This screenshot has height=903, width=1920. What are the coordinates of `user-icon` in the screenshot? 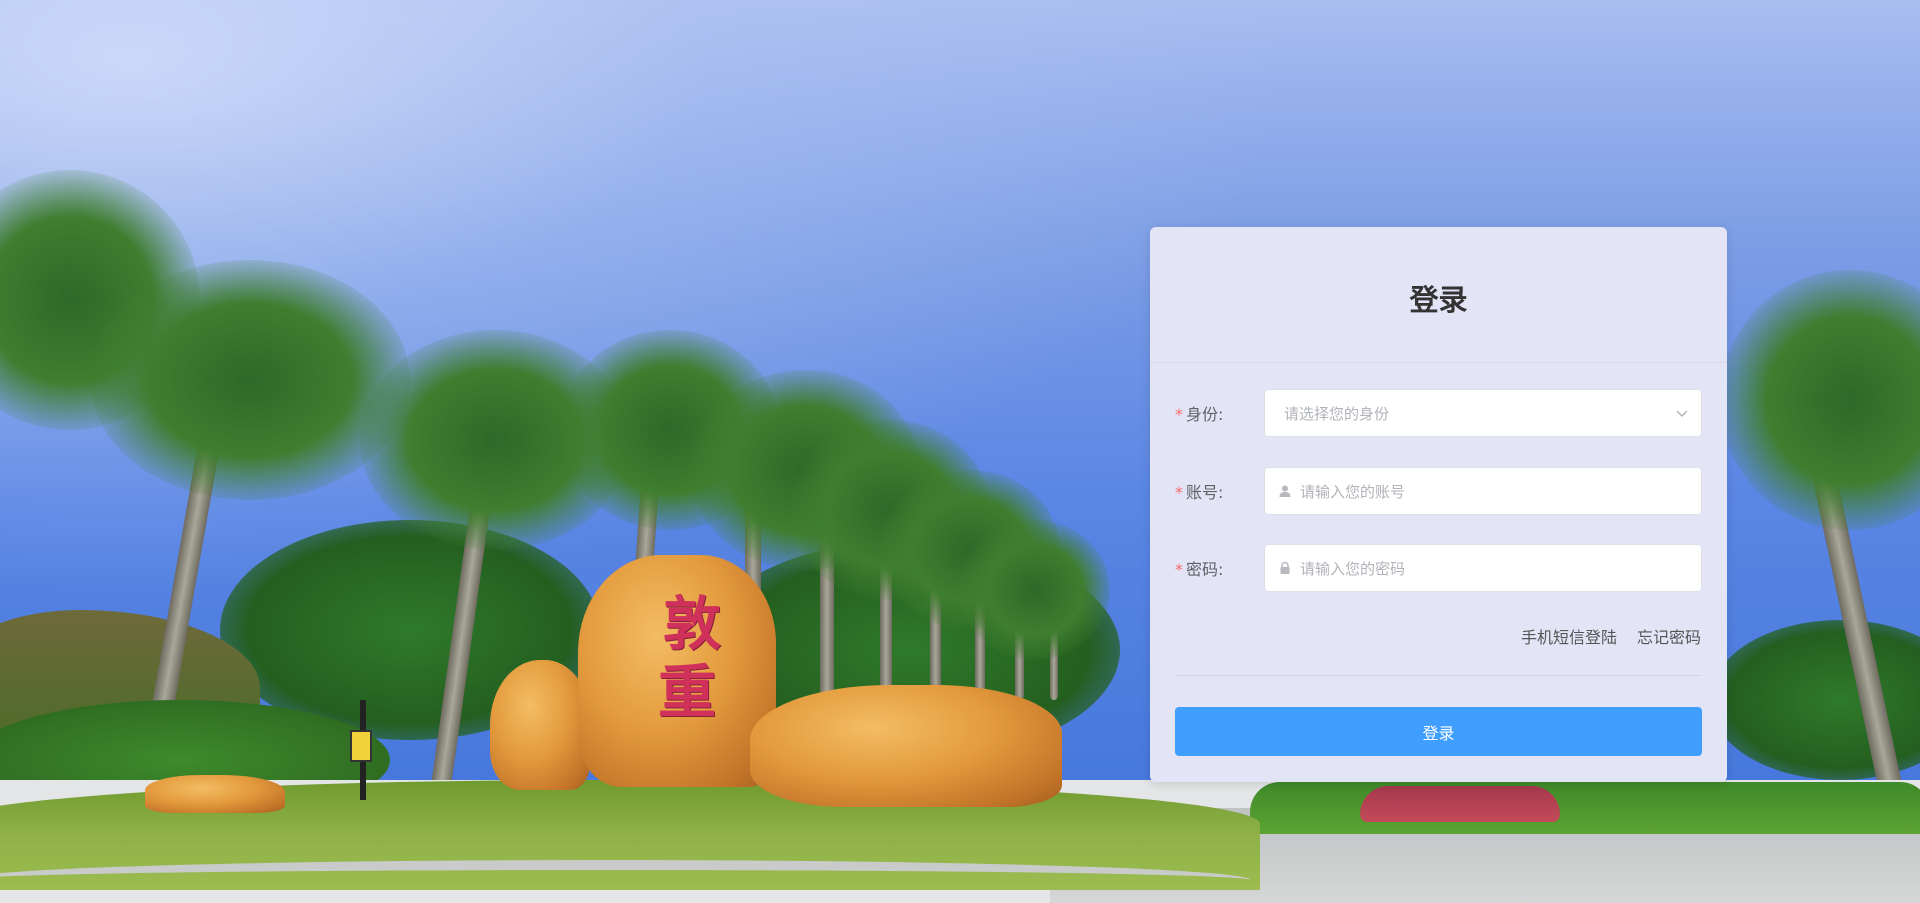 It's located at (1285, 491).